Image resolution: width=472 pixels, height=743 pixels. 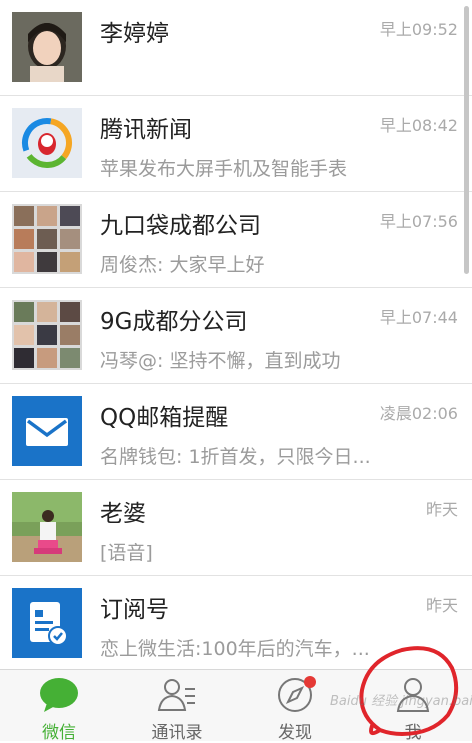 I want to click on conversation-row: 订阅号 恋上微生活:100年后的汽车，... 昨天, so click(x=236, y=622).